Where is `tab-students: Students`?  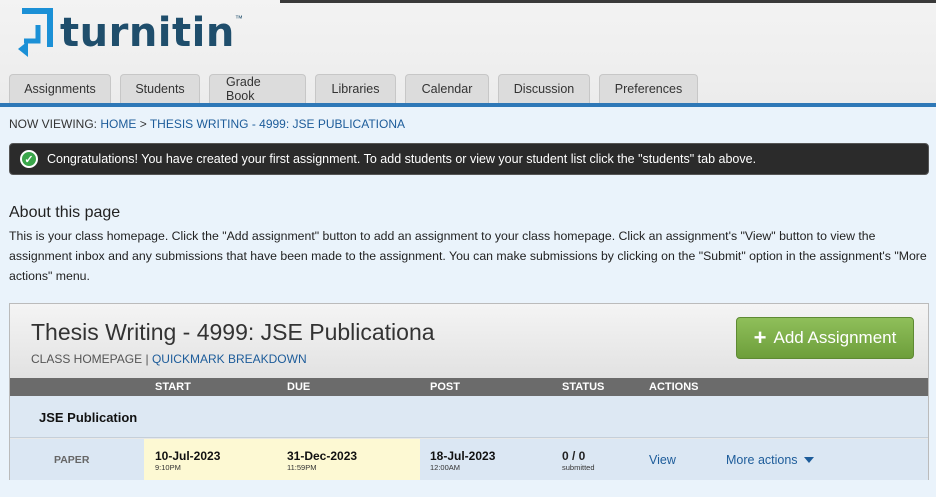
tab-students: Students is located at coordinates (160, 88).